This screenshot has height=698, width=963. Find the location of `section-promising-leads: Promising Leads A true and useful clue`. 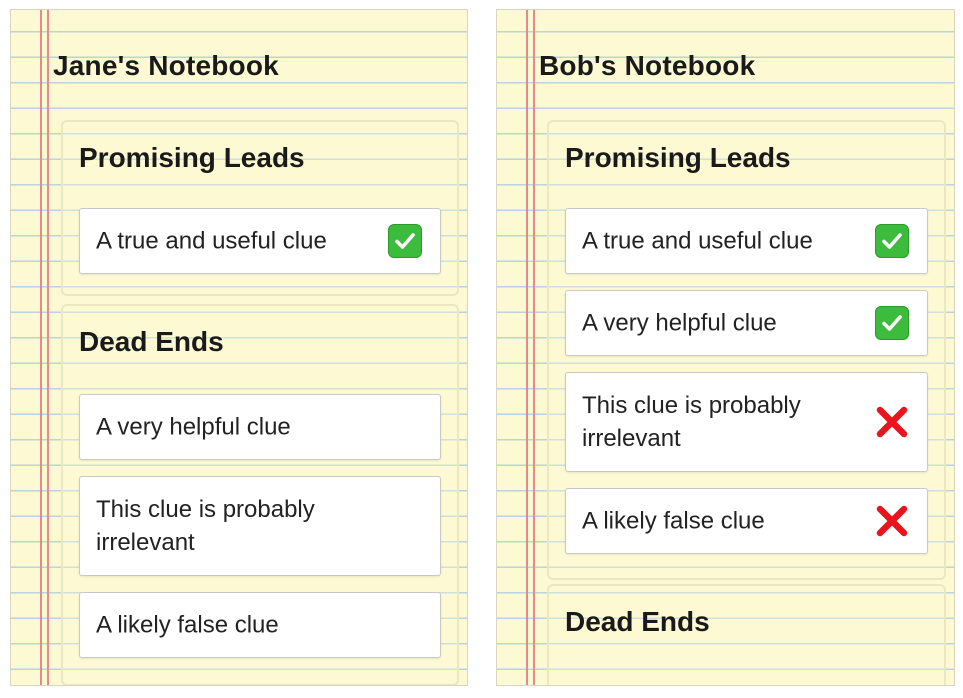

section-promising-leads: Promising Leads A true and useful clue is located at coordinates (260, 208).